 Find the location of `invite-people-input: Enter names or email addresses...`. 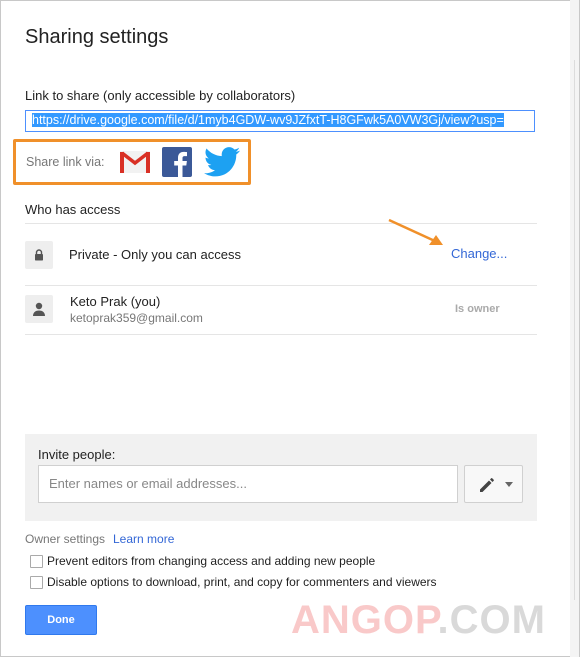

invite-people-input: Enter names or email addresses... is located at coordinates (248, 484).